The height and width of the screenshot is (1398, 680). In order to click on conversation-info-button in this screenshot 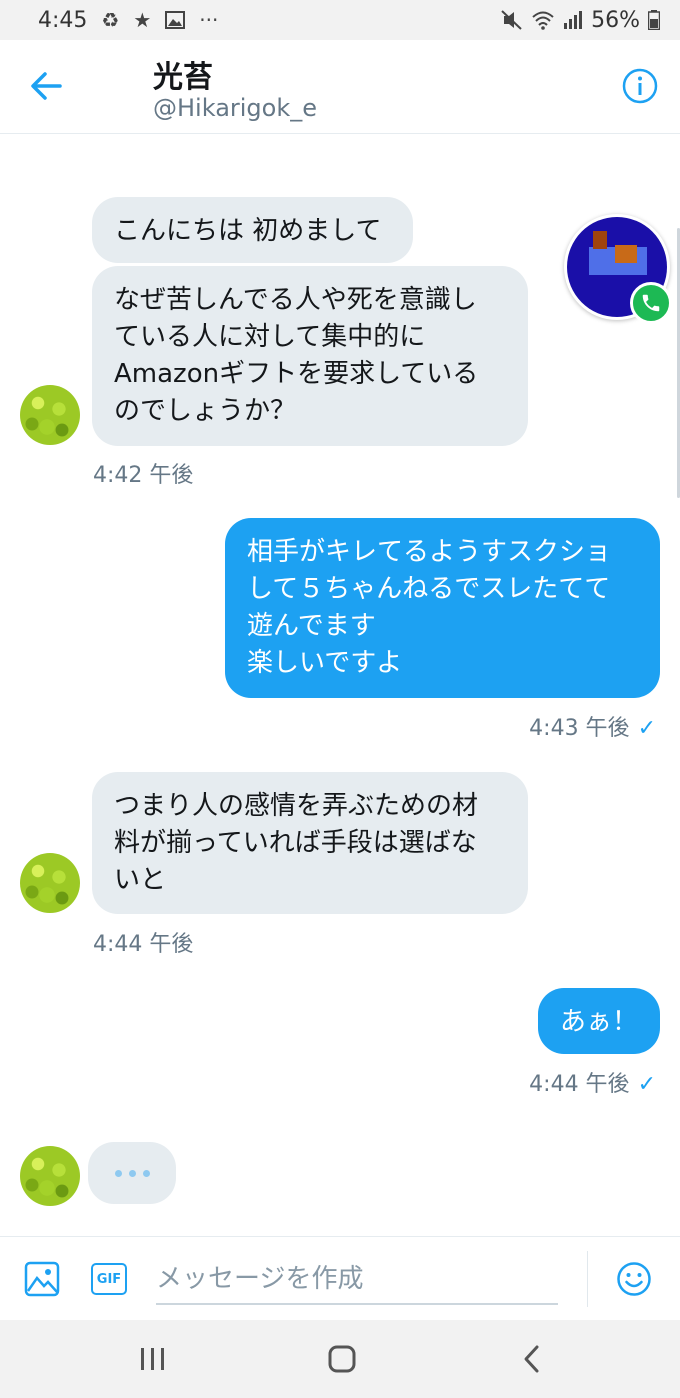, I will do `click(640, 86)`.